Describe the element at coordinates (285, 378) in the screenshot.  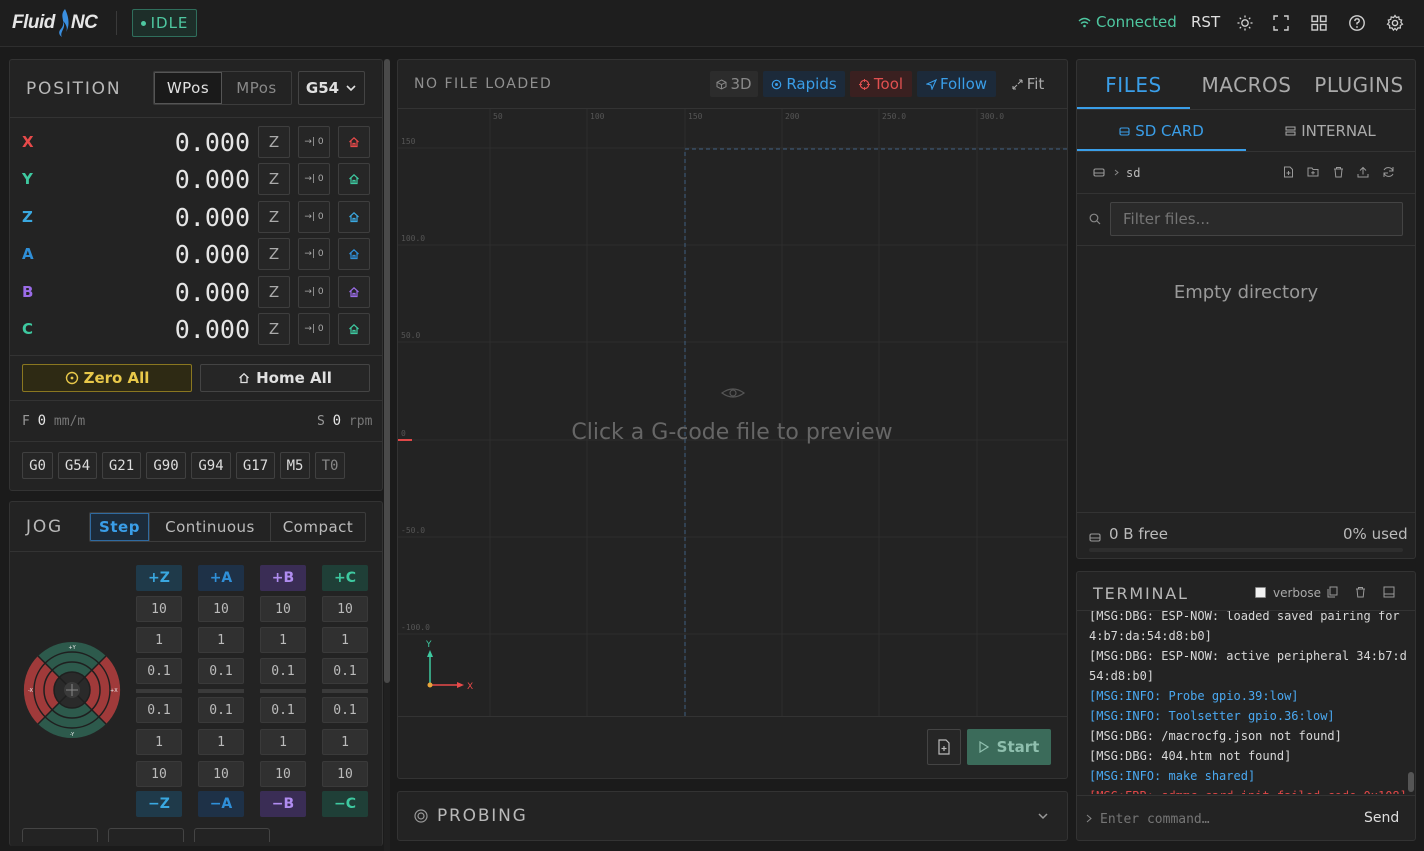
I see `home-all-button: Home All` at that location.